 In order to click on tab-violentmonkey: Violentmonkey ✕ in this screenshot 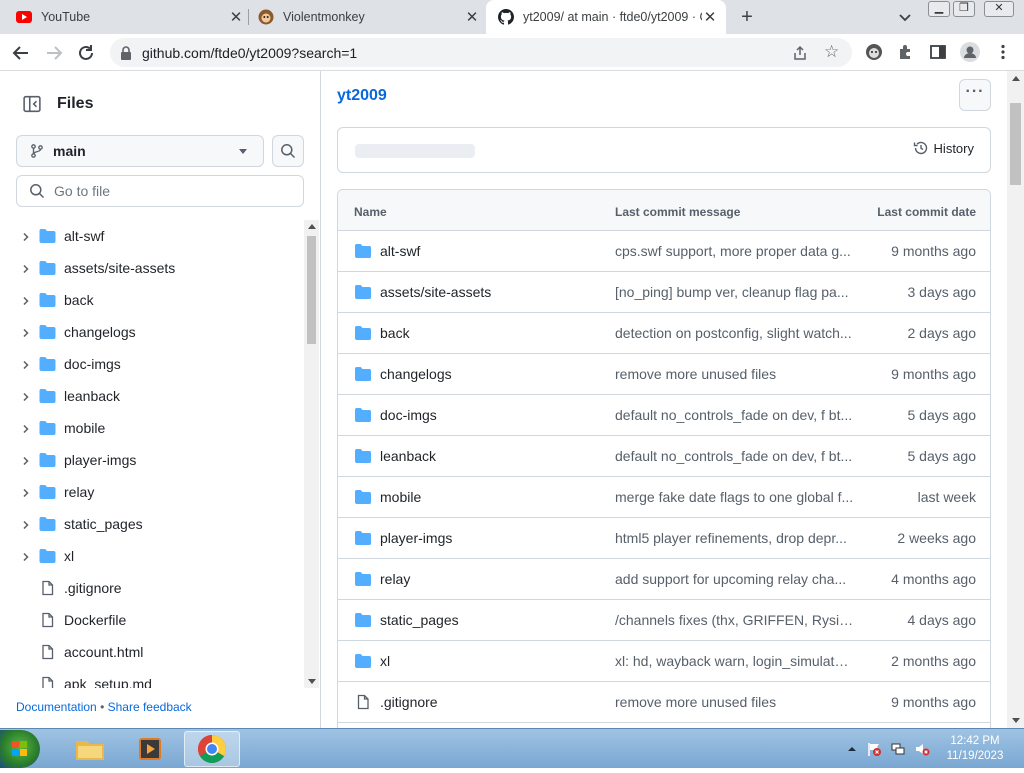, I will do `click(369, 17)`.